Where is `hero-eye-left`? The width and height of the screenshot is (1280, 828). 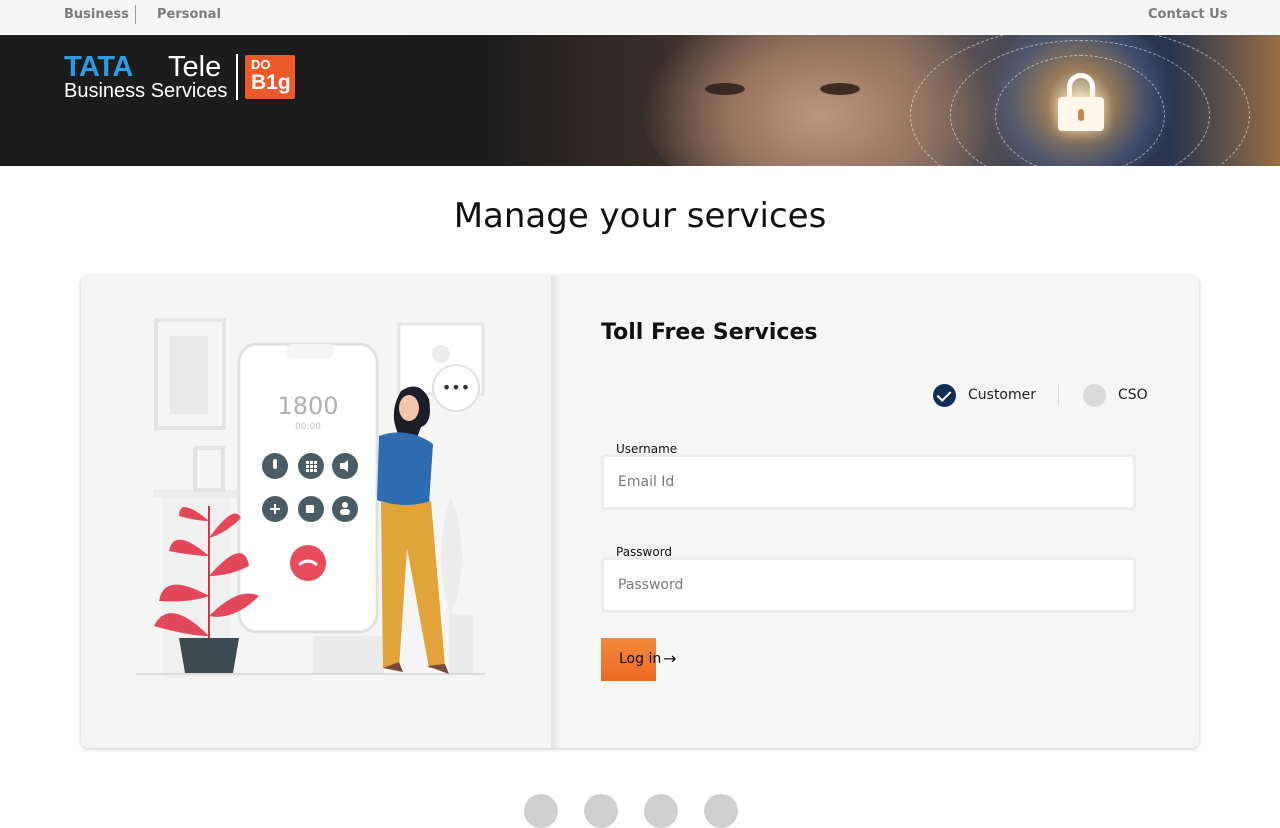 hero-eye-left is located at coordinates (725, 89).